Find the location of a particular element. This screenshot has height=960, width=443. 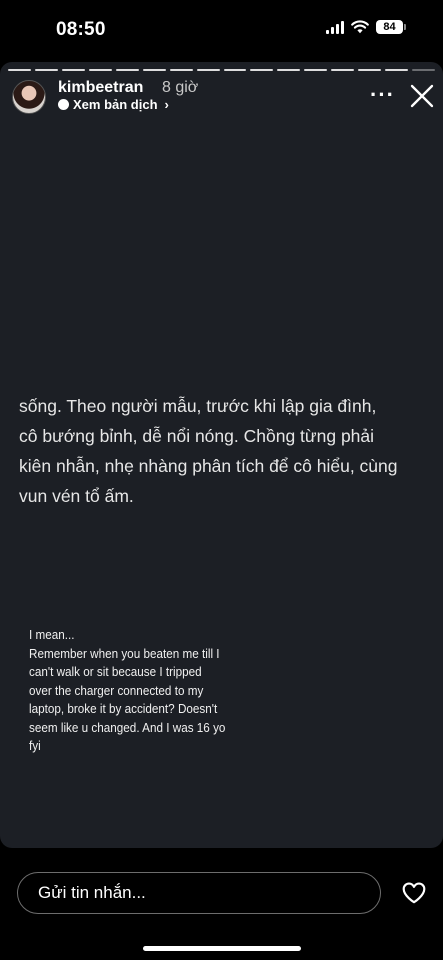

story-text-line: vun vén tổ ấm. is located at coordinates (76, 496).